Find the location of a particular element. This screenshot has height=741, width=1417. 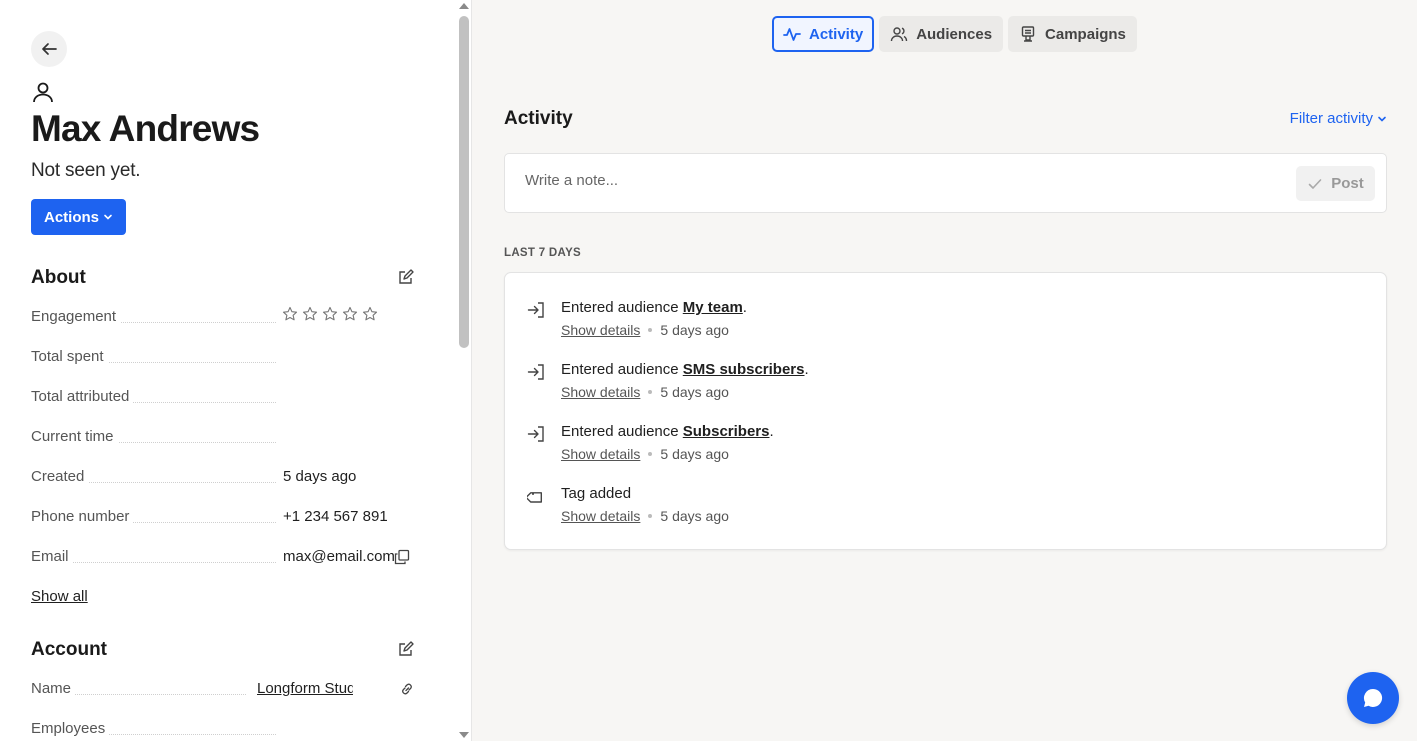

arrow-left-icon is located at coordinates (49, 49).